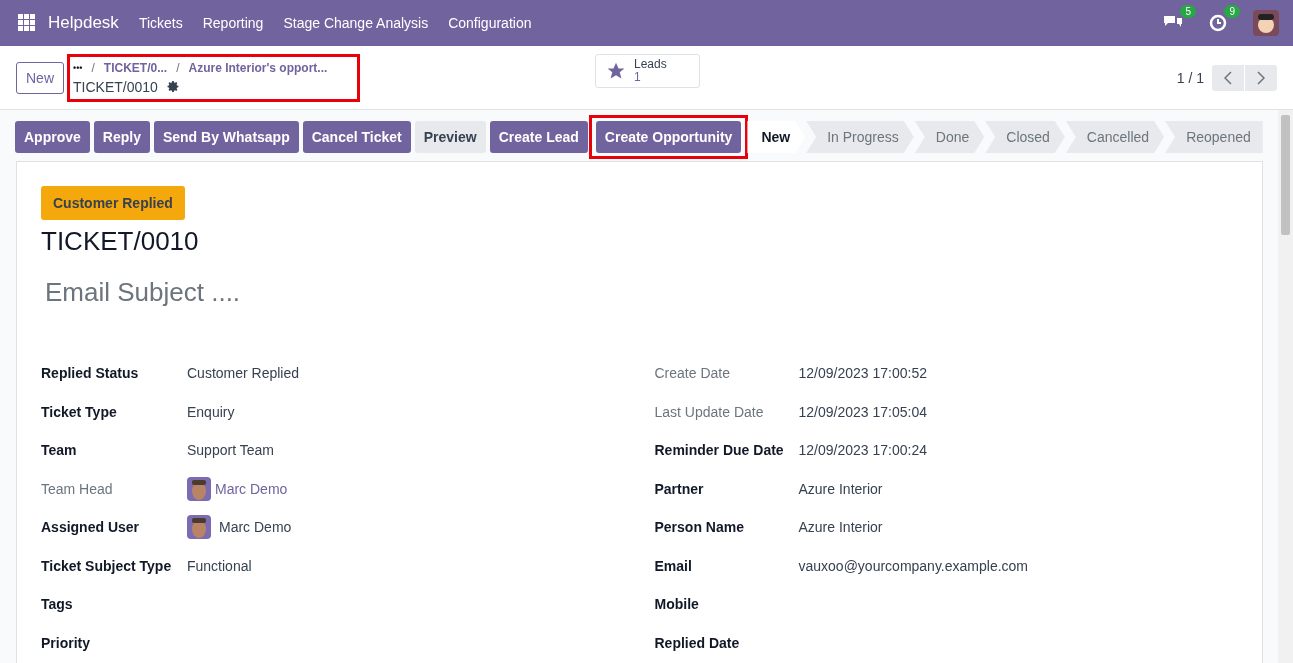 Image resolution: width=1293 pixels, height=663 pixels. I want to click on field-value: Support Team, so click(230, 450).